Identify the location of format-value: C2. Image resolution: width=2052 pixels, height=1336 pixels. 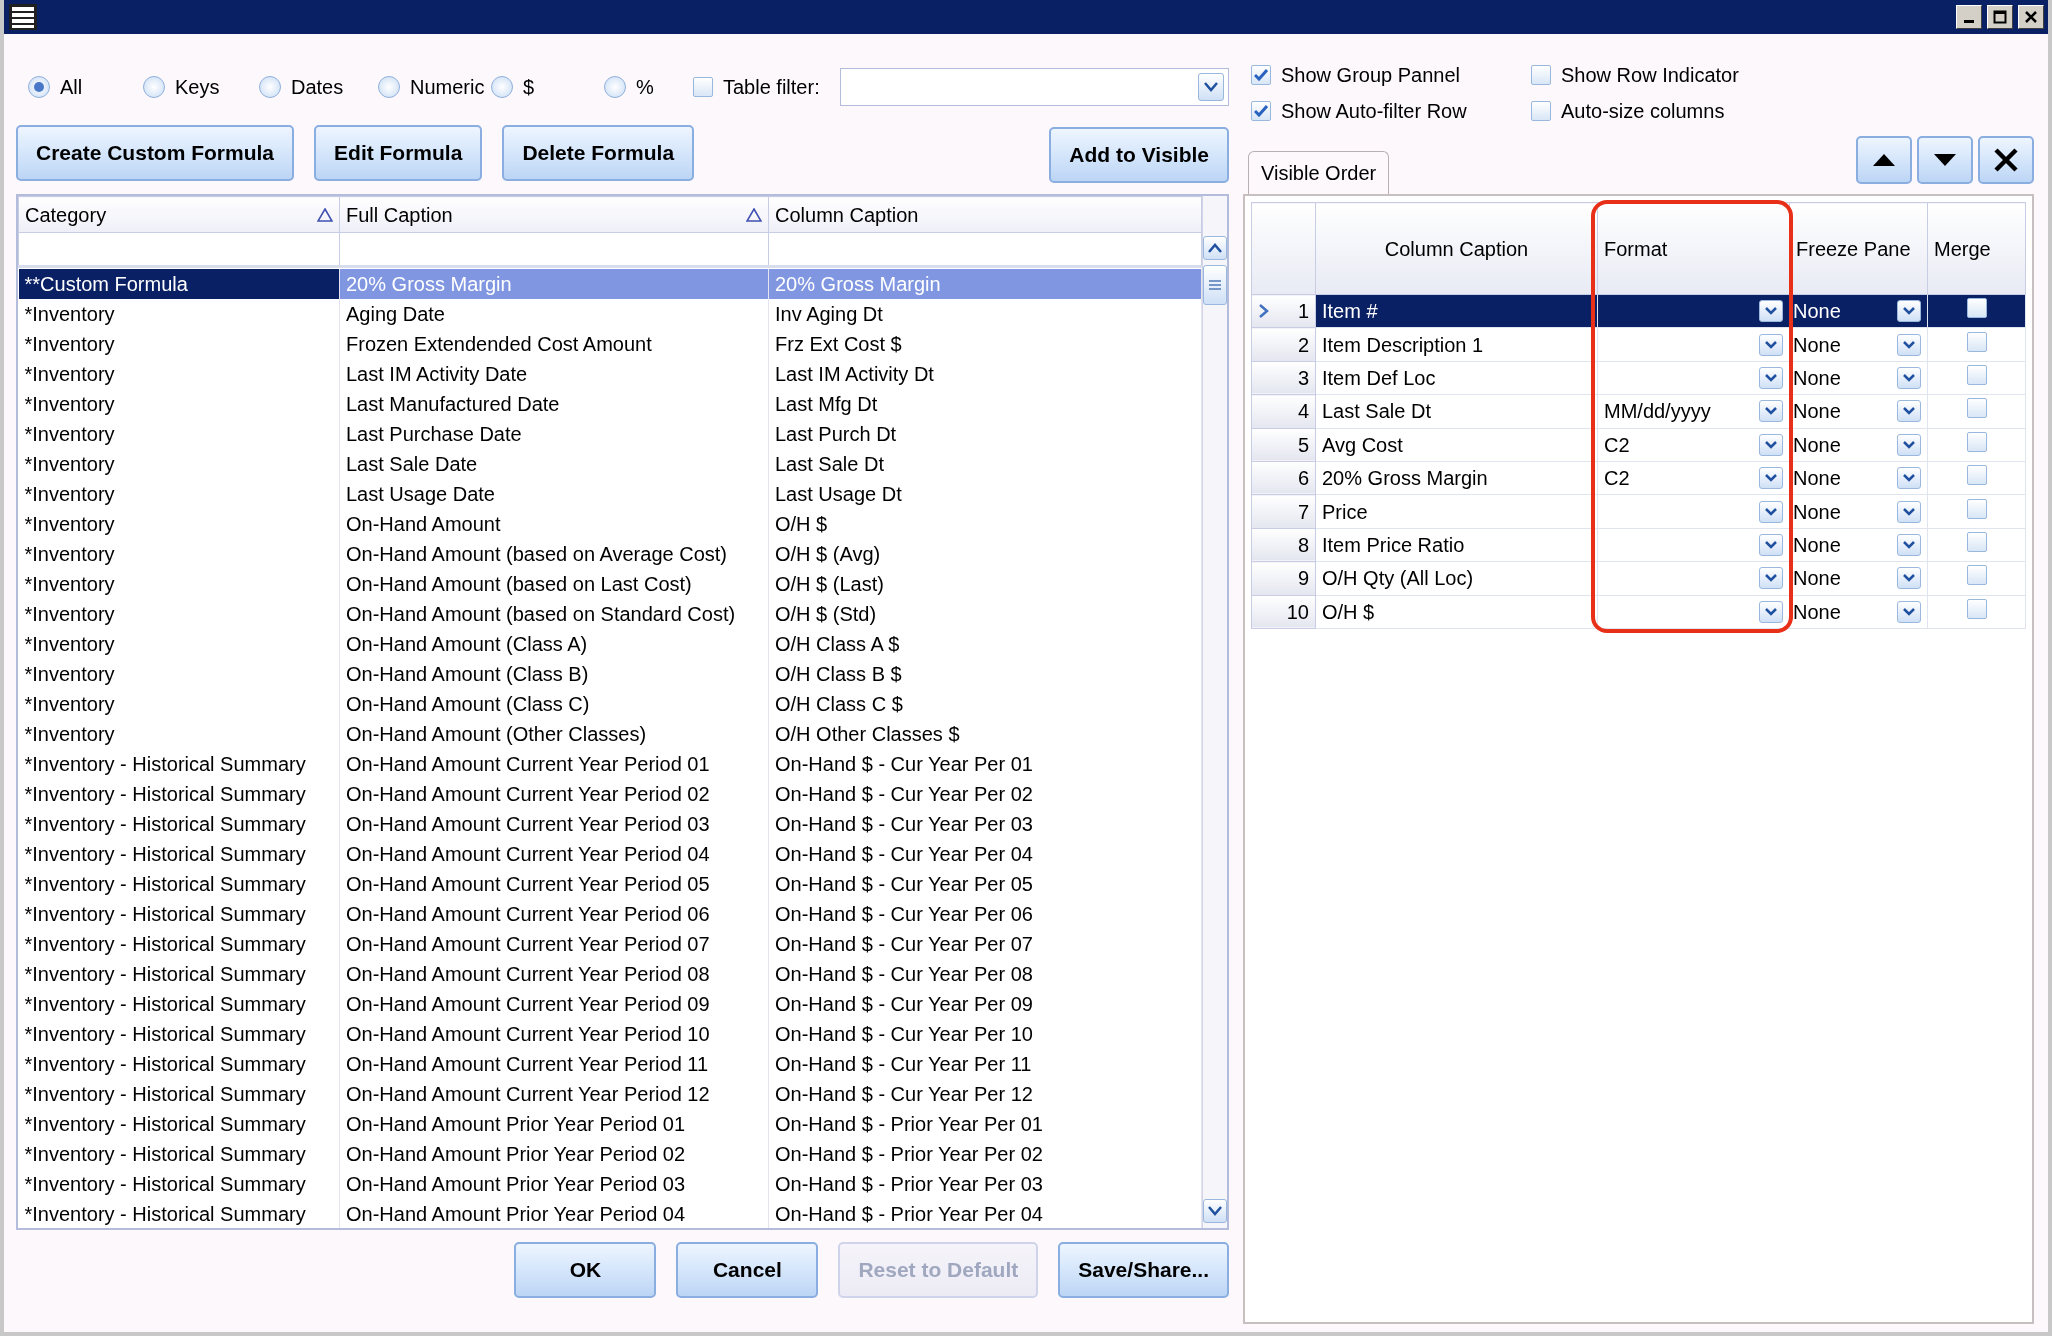
(1617, 444).